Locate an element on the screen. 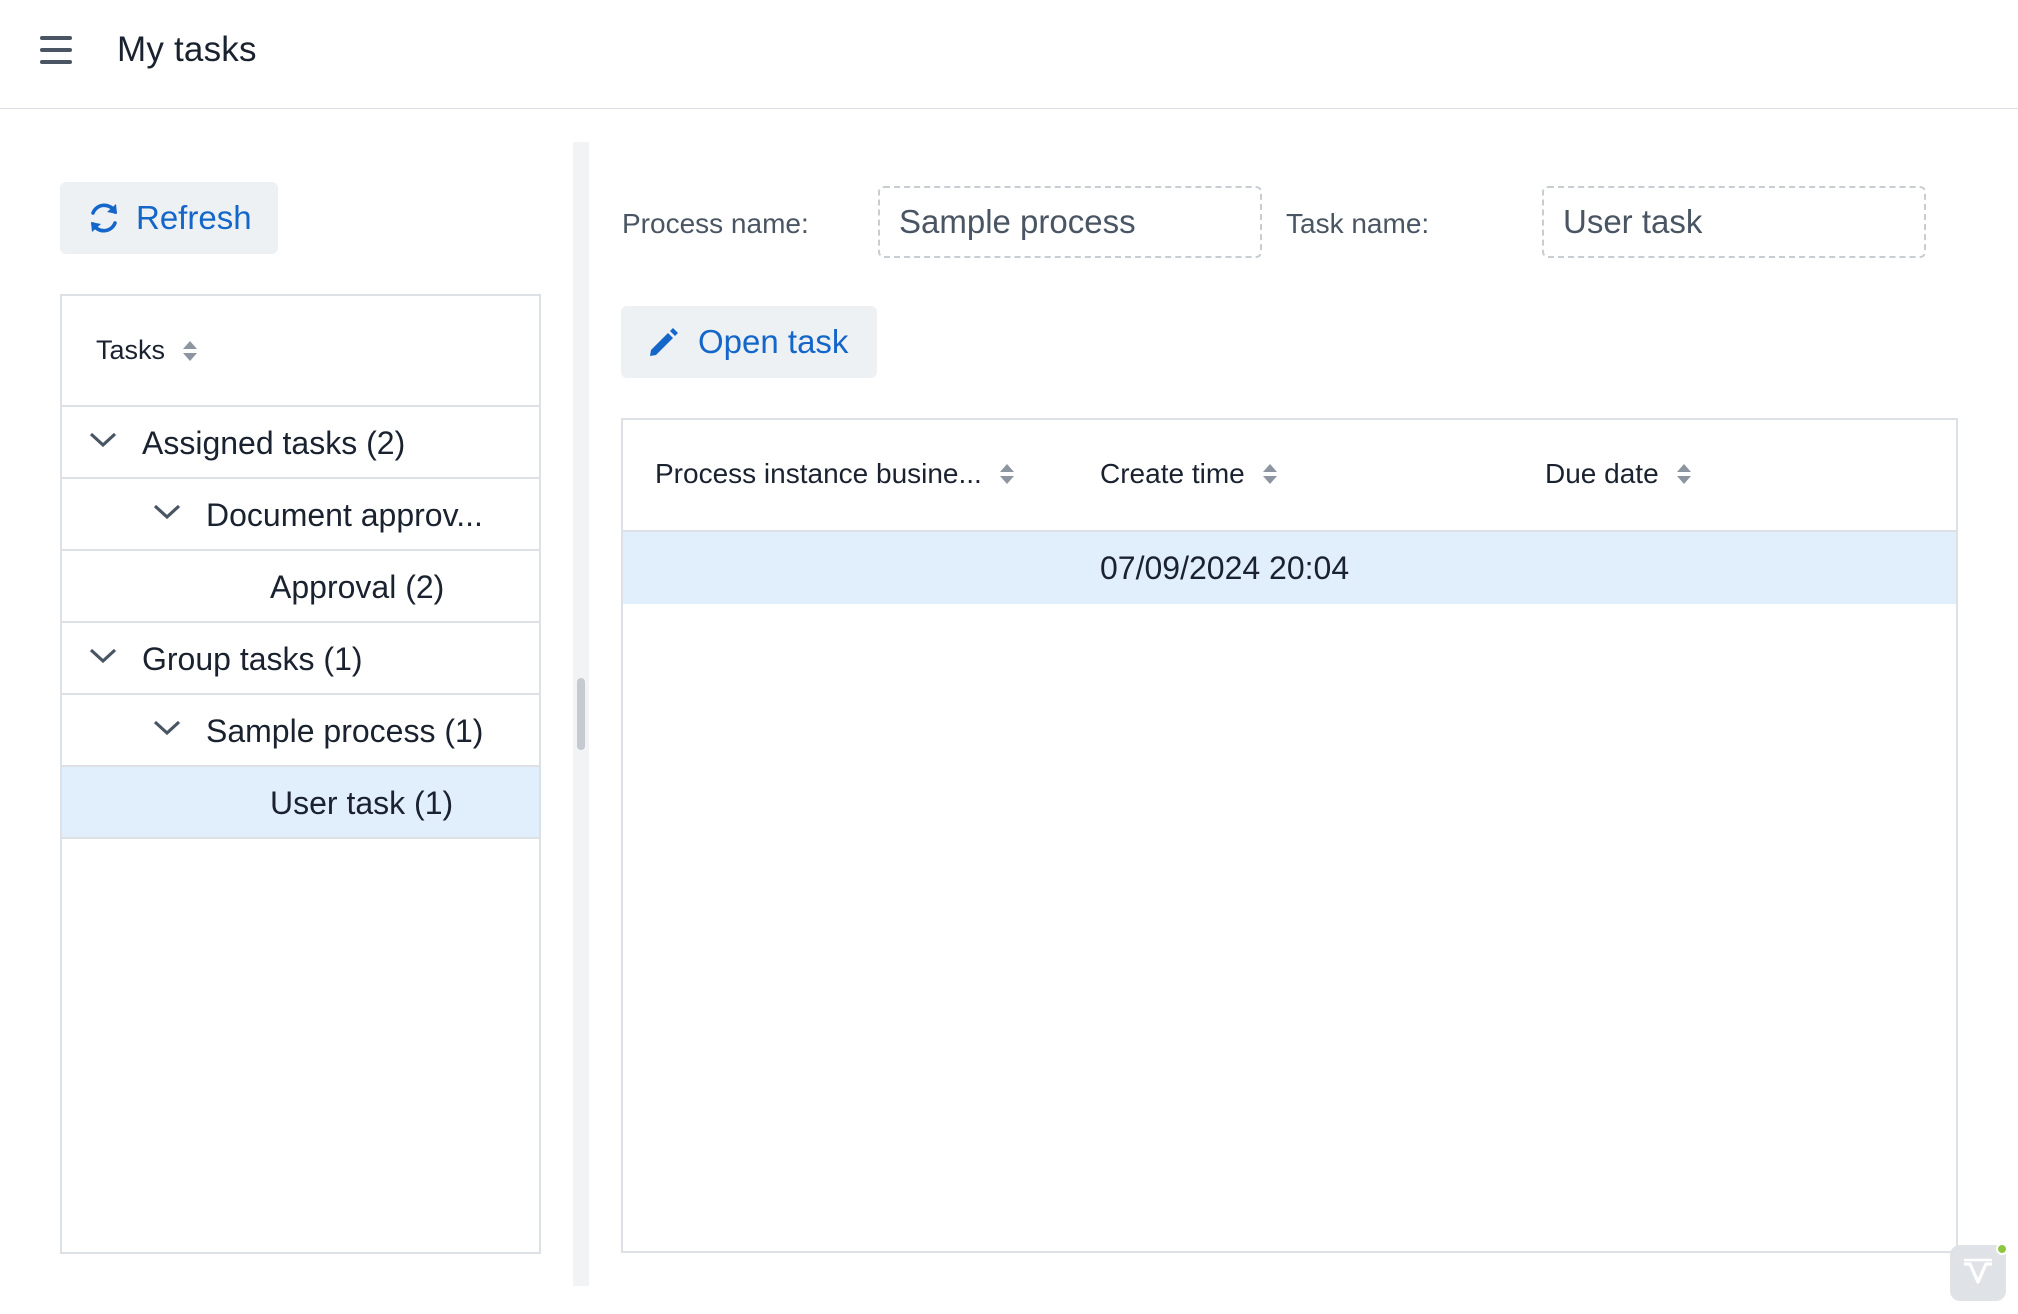 Image resolution: width=2018 pixels, height=1314 pixels. tree-column-header: Tasks is located at coordinates (300, 351).